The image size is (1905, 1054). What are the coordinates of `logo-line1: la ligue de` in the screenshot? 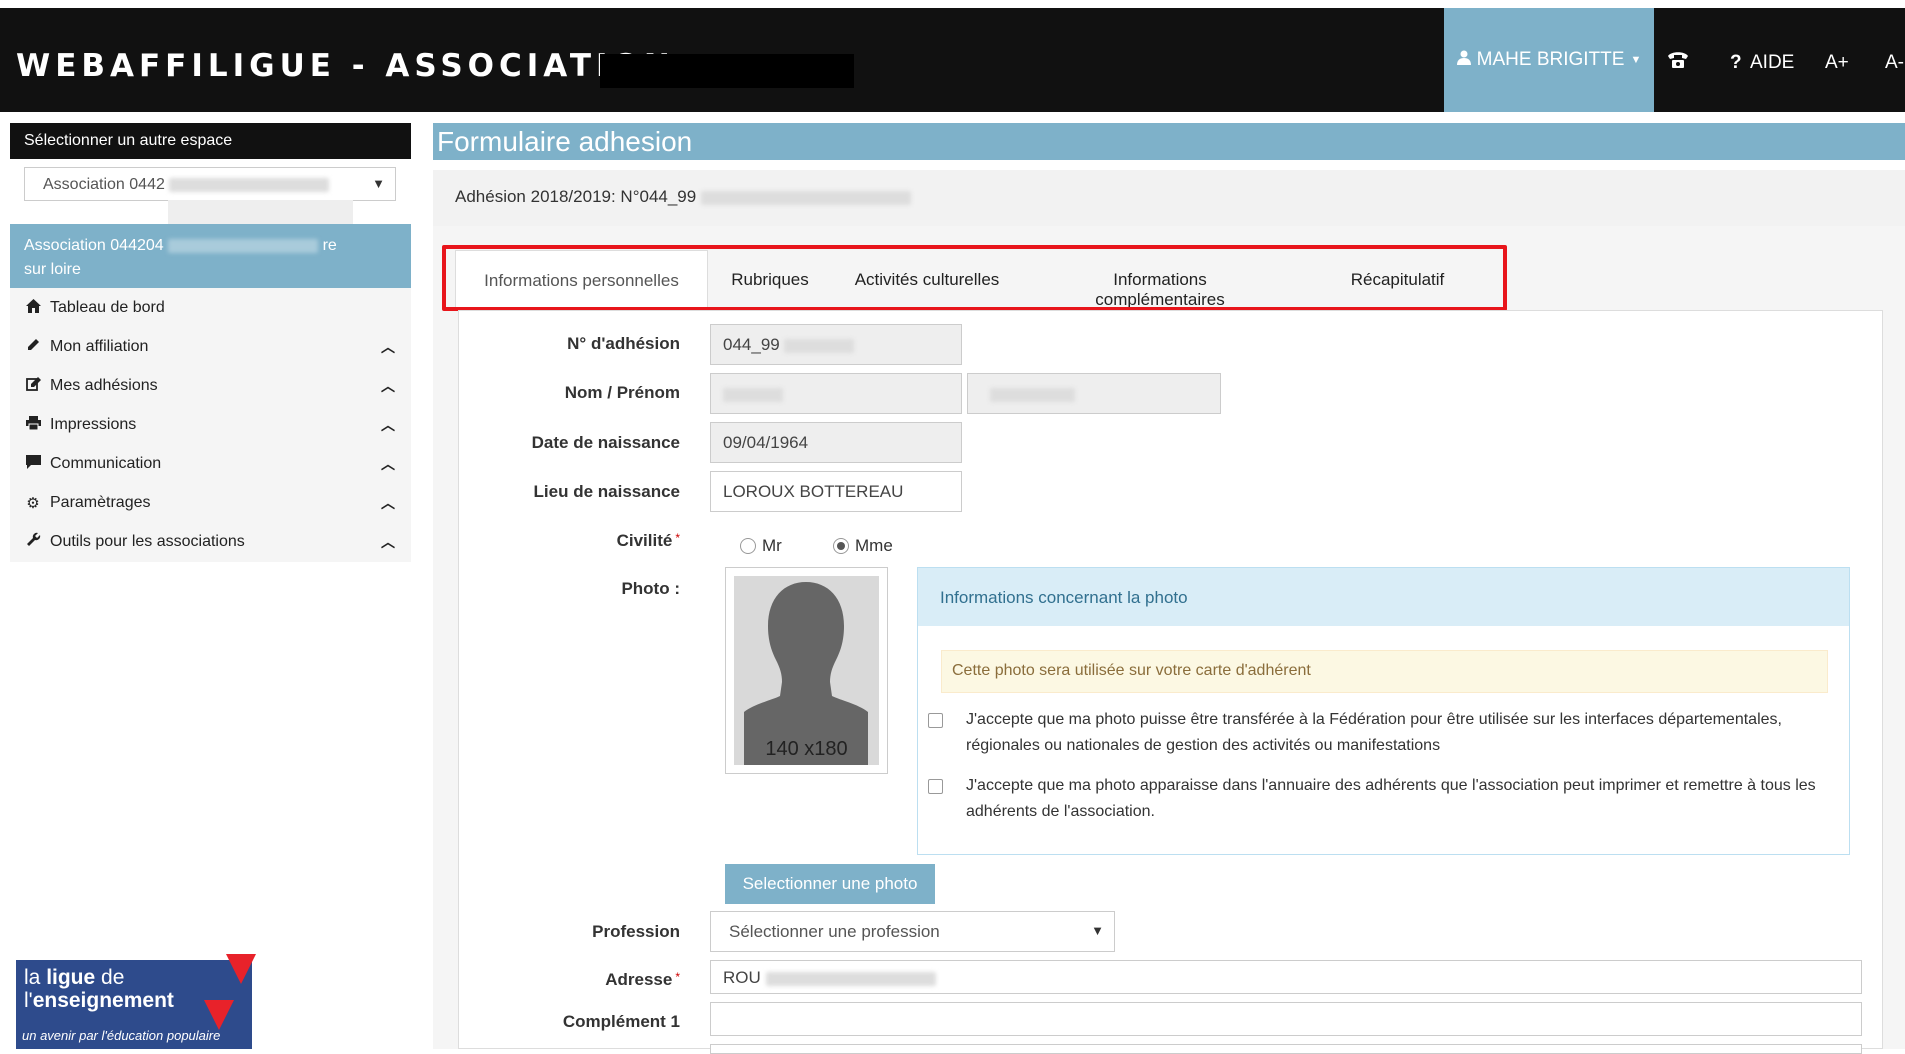 It's located at (134, 977).